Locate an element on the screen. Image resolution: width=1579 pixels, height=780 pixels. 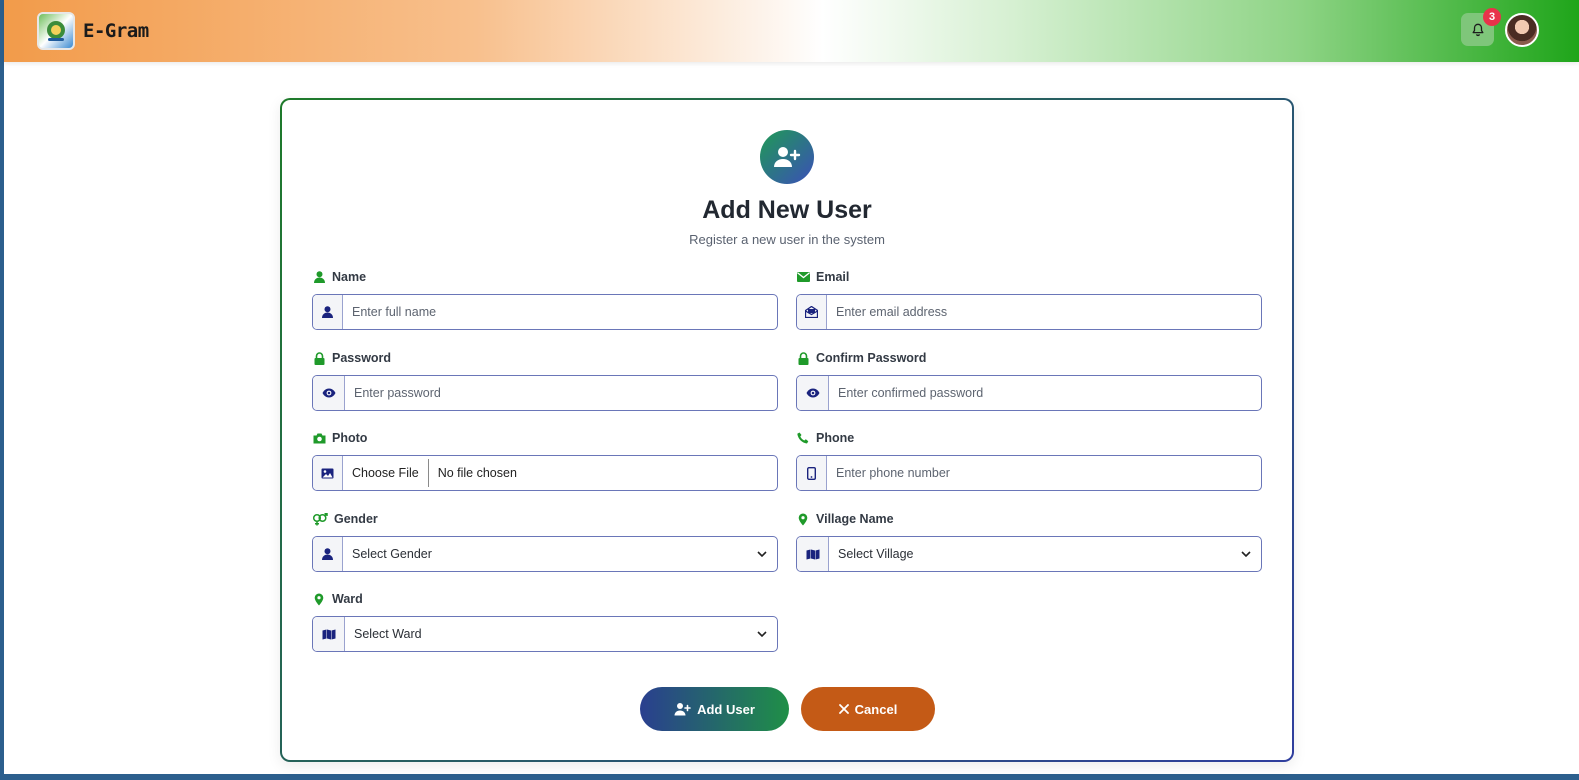
confirm-password-input is located at coordinates (1045, 393).